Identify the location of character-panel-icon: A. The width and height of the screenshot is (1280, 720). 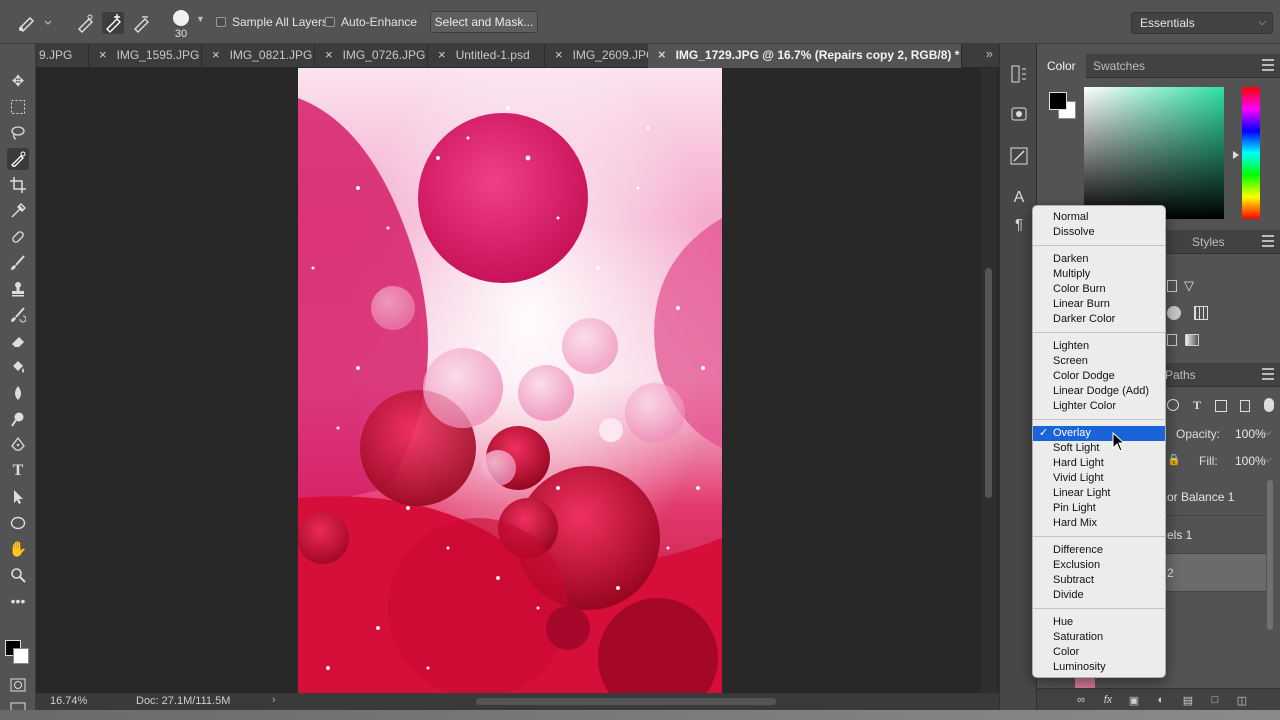
(1019, 198).